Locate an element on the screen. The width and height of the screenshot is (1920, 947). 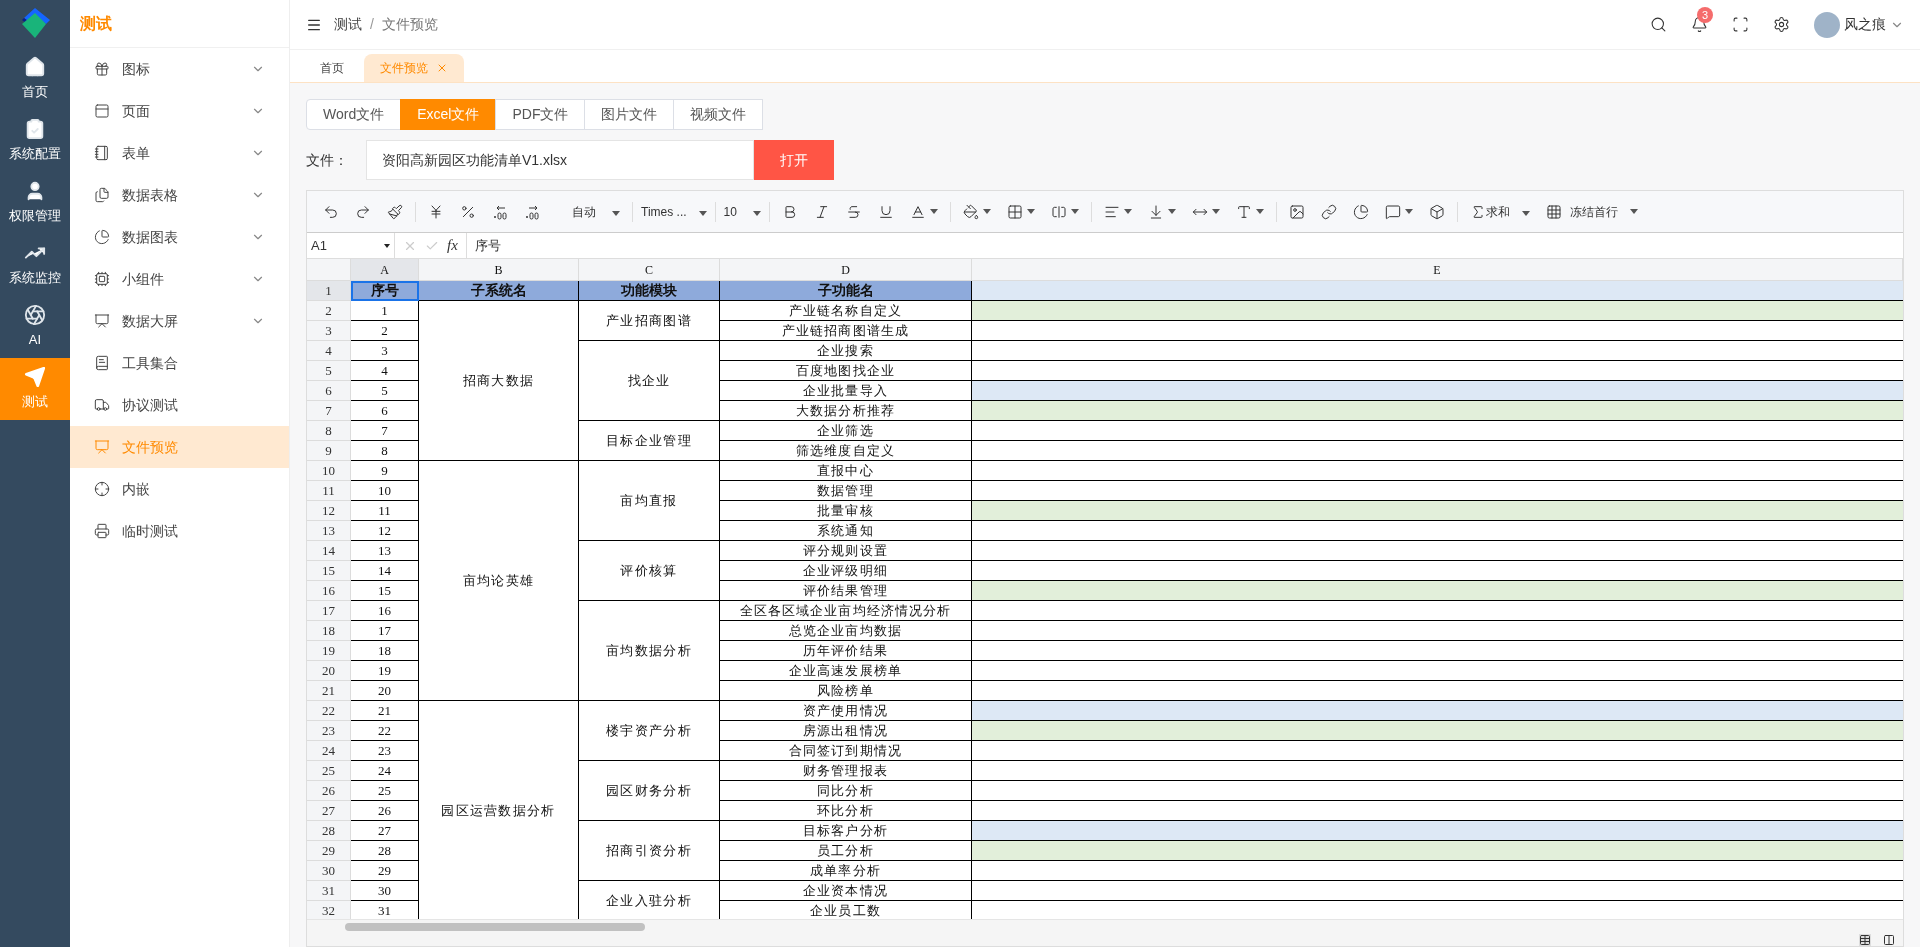
row-number: 11 is located at coordinates (329, 491).